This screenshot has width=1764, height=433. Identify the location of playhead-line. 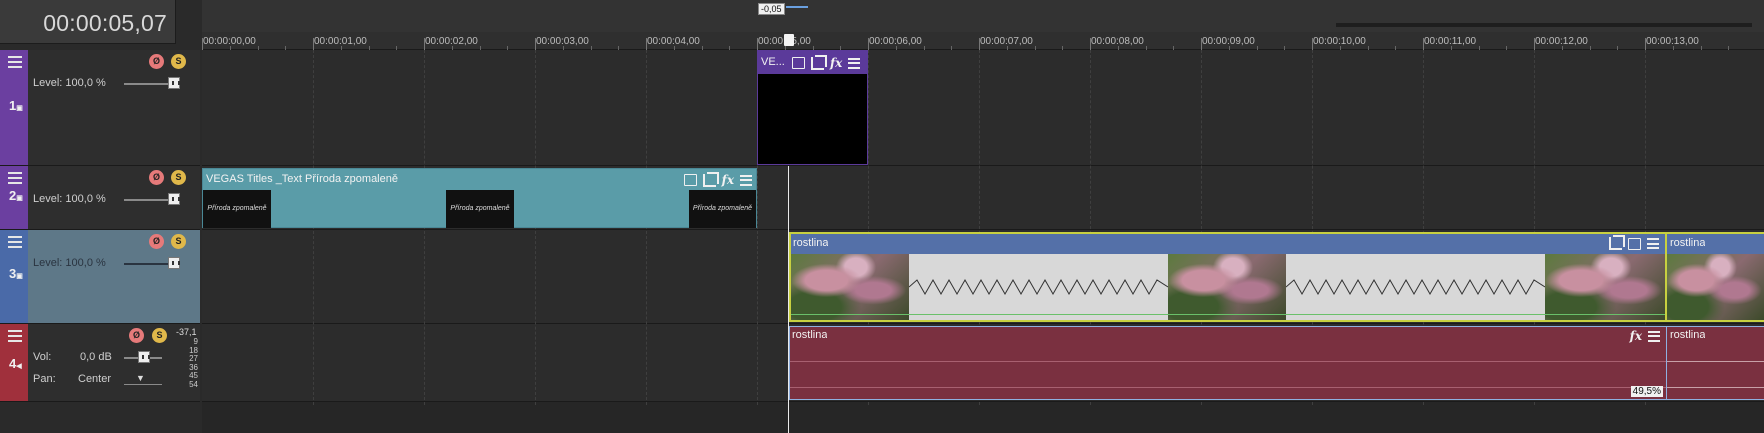
(788, 299).